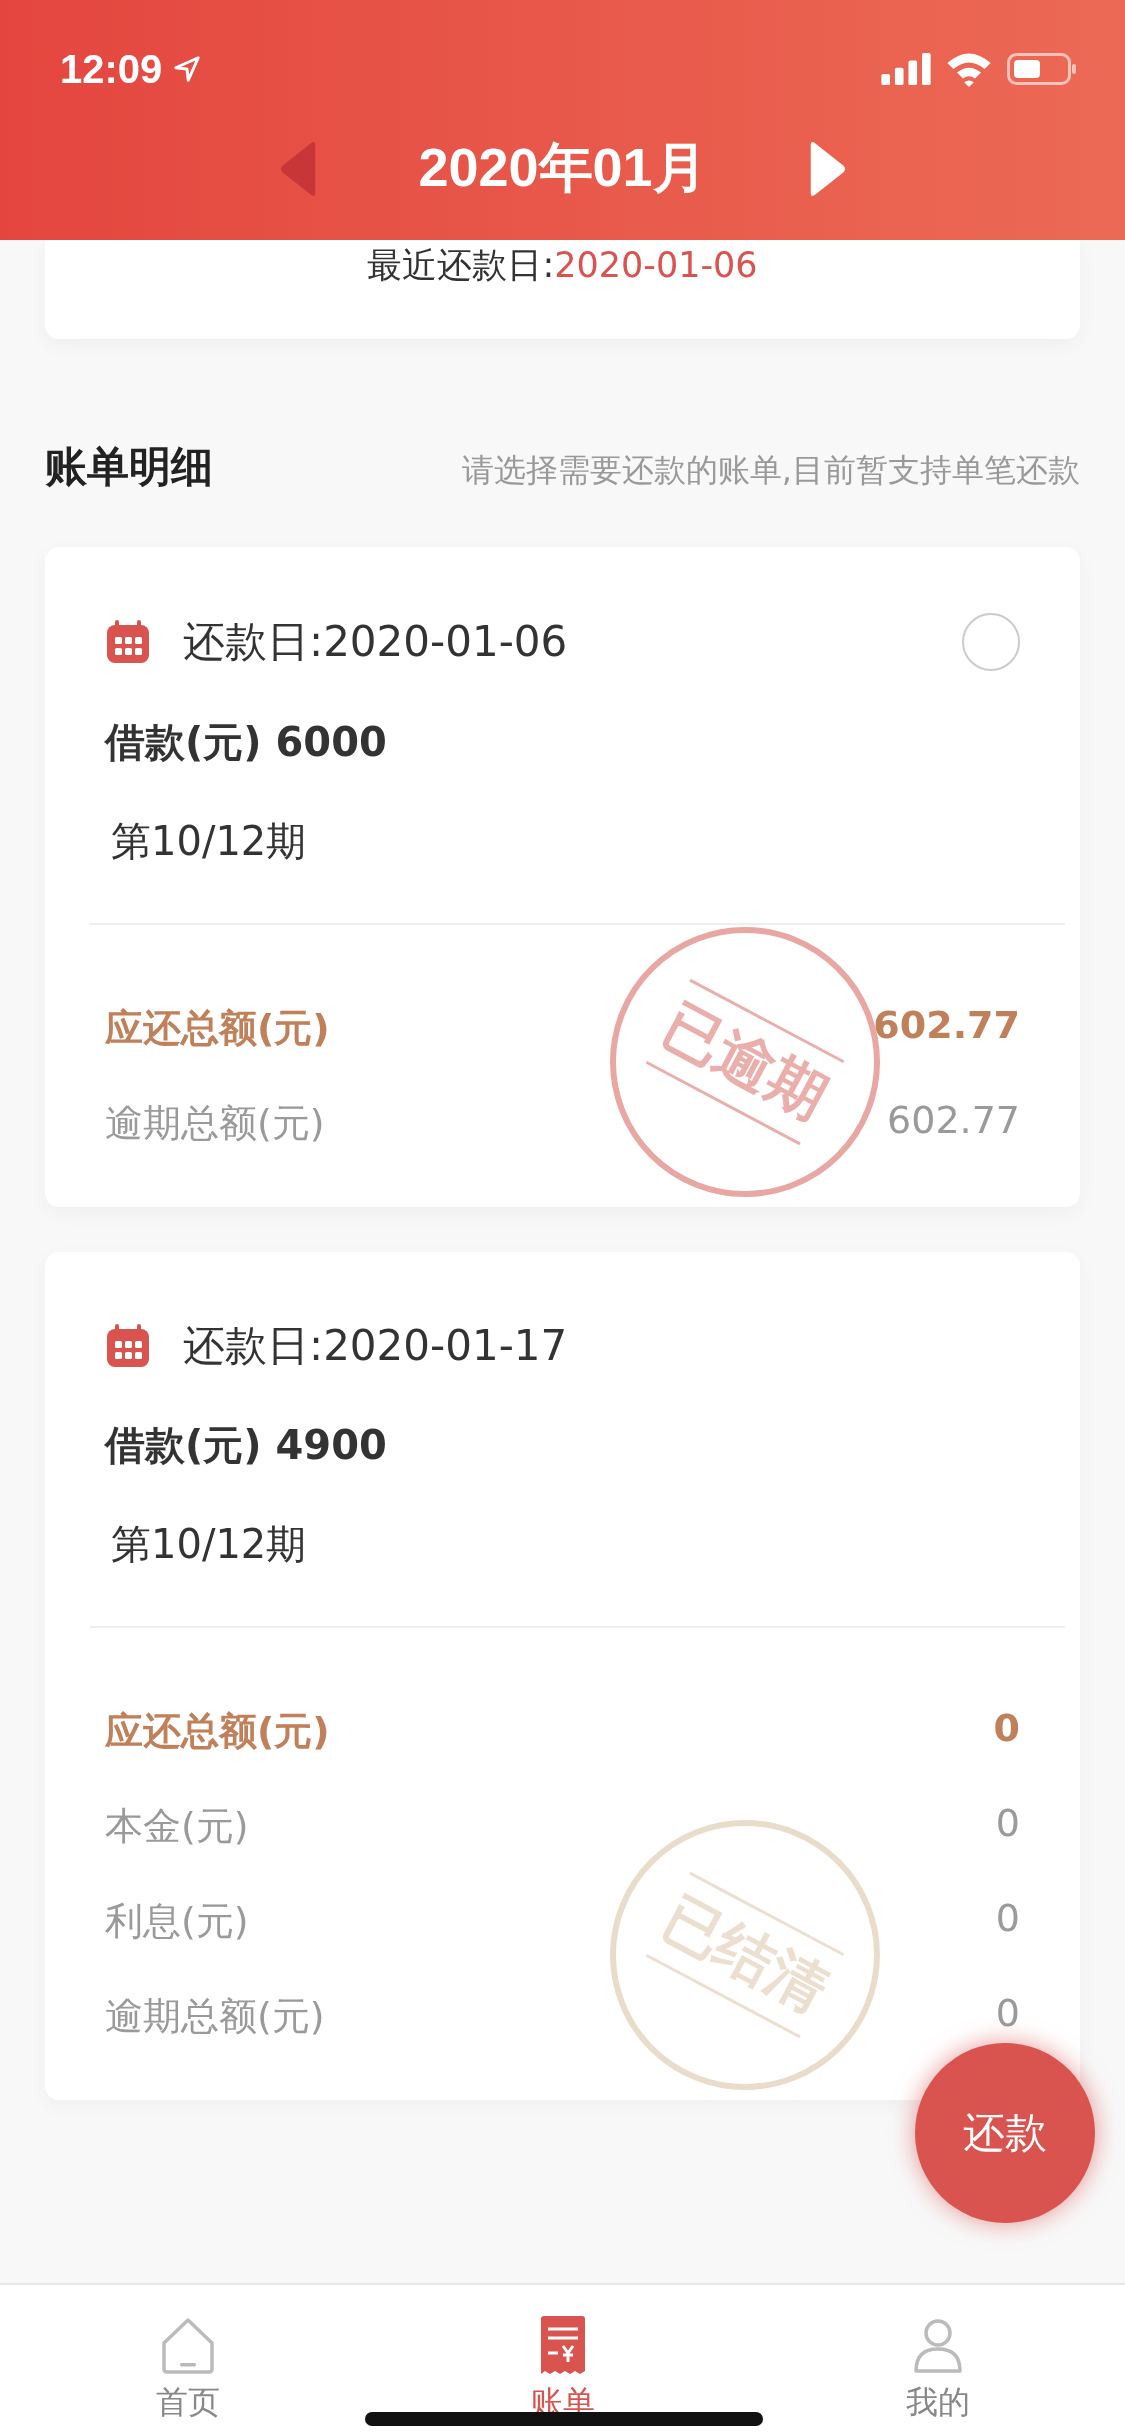  I want to click on summary-label: 最近还款日:, so click(461, 265).